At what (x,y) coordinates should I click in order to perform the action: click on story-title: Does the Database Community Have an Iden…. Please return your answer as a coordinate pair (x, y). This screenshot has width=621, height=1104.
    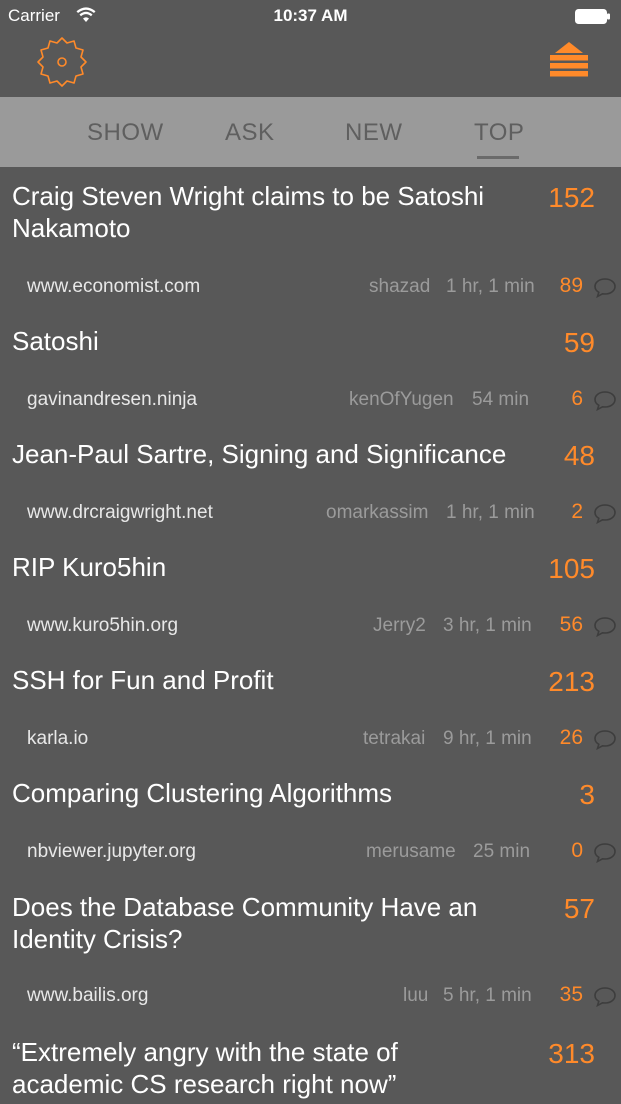
    Looking at the image, I should click on (262, 923).